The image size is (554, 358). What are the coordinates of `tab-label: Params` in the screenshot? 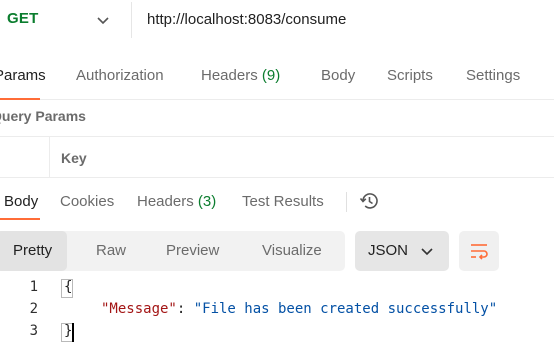 It's located at (23, 75).